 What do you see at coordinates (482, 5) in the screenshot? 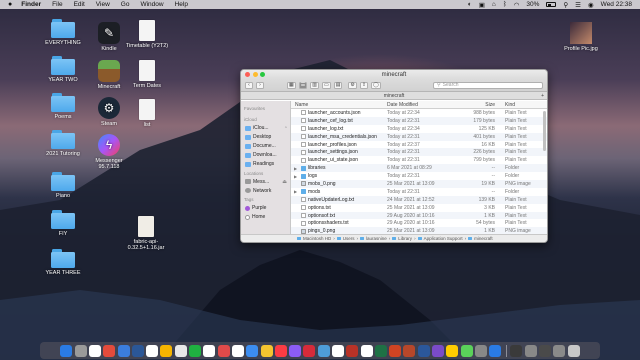
I see `status-icon: ▣` at bounding box center [482, 5].